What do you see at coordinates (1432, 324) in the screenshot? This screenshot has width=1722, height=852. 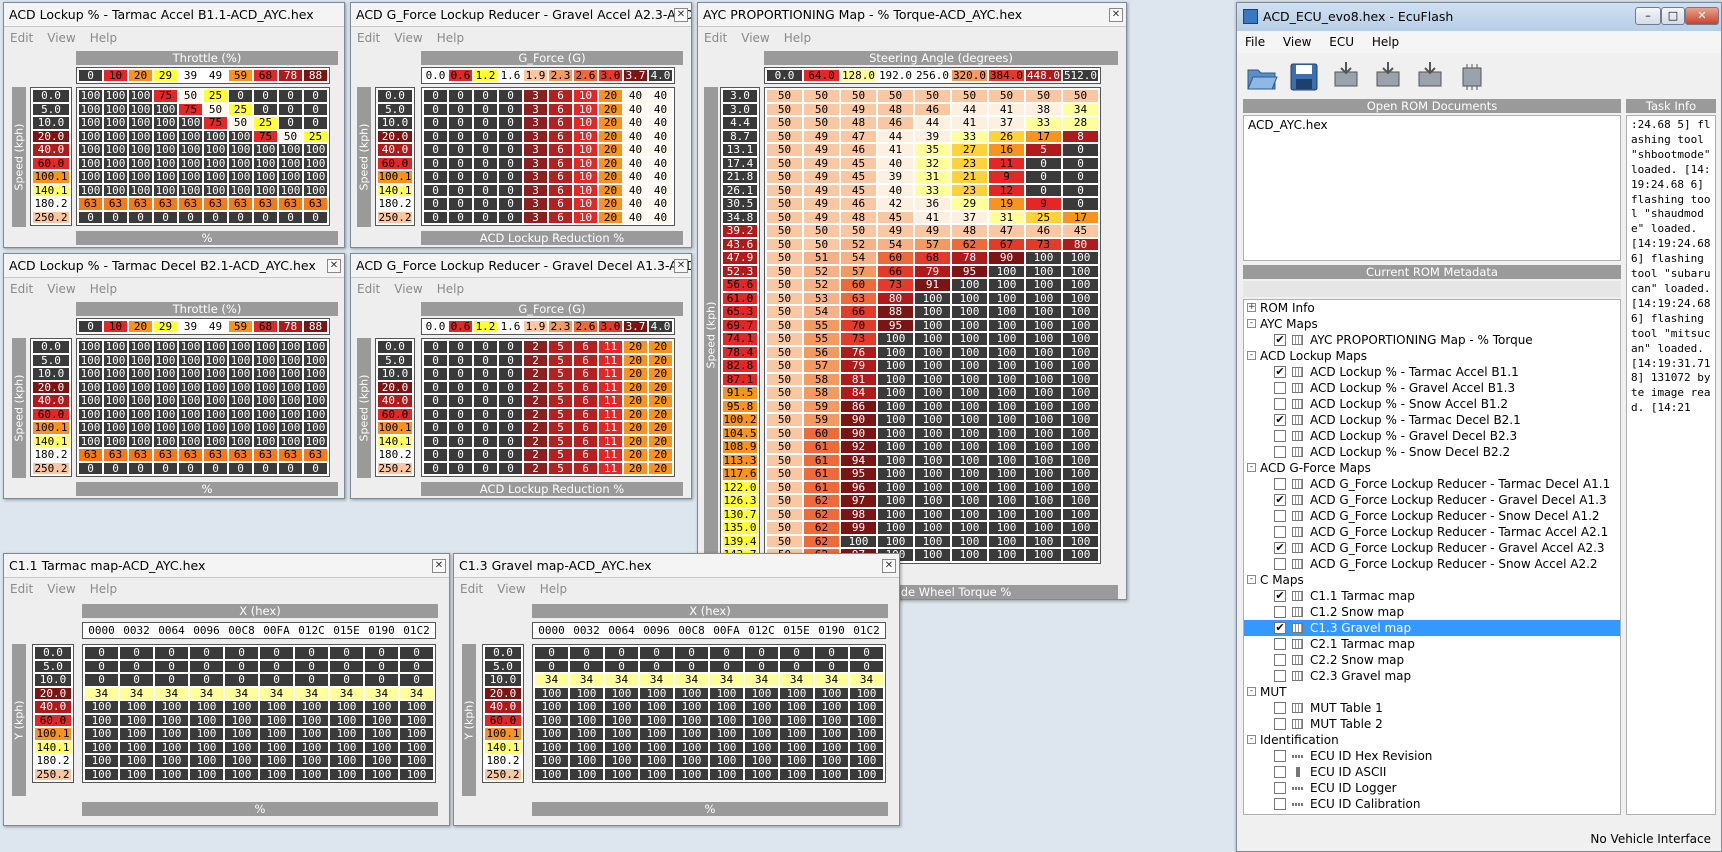 I see `tree-category: - AYC Maps` at bounding box center [1432, 324].